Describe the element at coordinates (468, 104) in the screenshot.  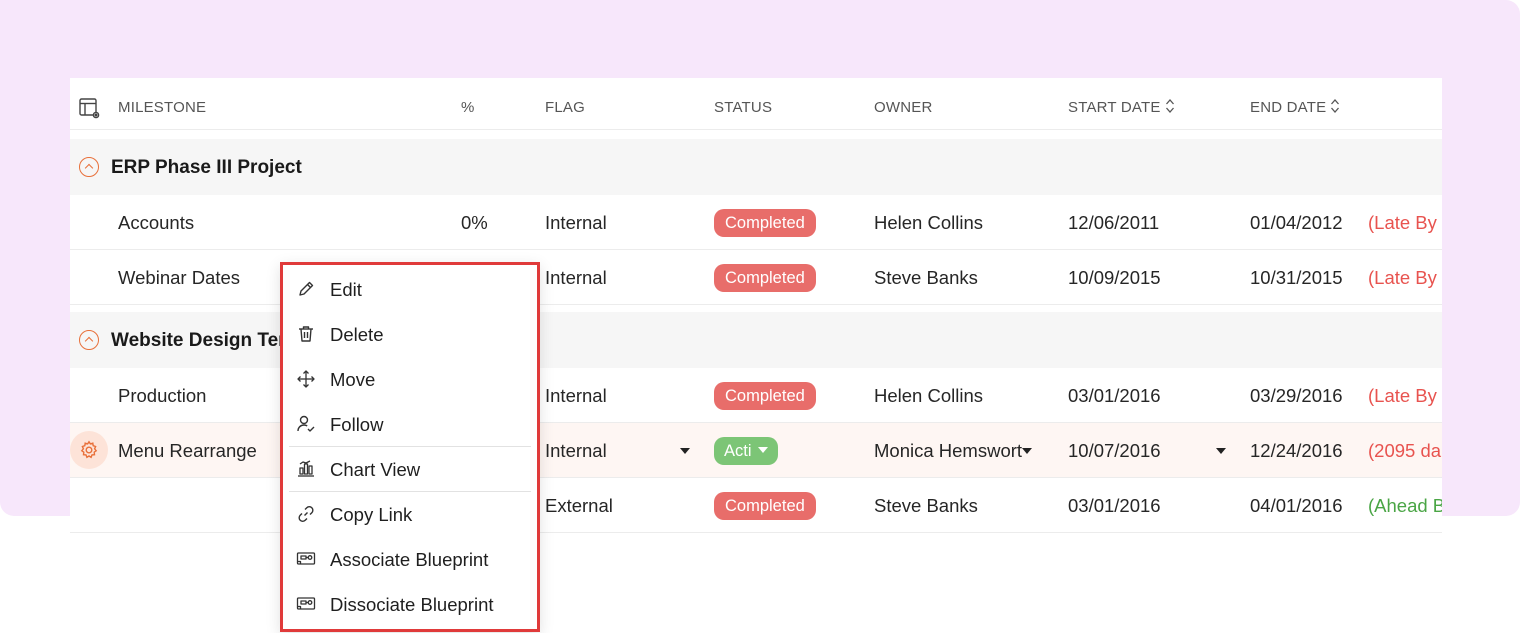
I see `column-header-percent: %` at that location.